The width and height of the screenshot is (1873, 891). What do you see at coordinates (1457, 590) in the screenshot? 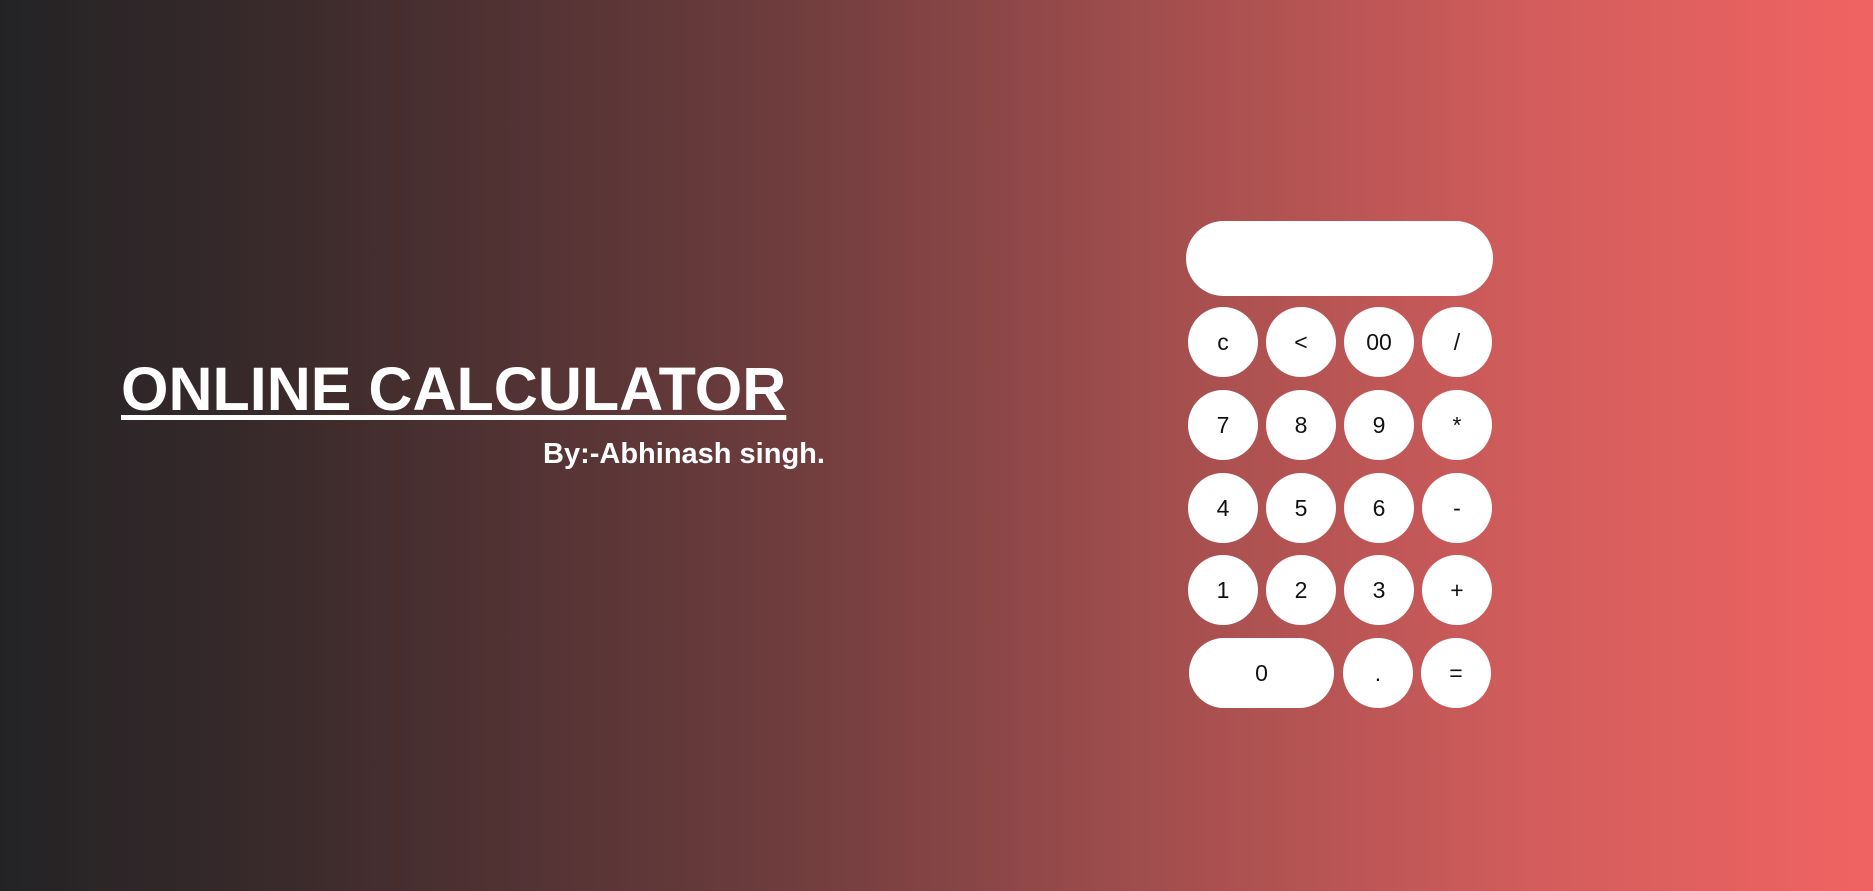
I see `add-button: +` at bounding box center [1457, 590].